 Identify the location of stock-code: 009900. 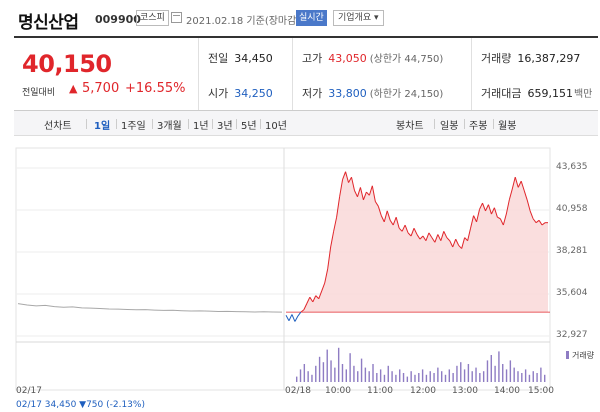
(118, 19).